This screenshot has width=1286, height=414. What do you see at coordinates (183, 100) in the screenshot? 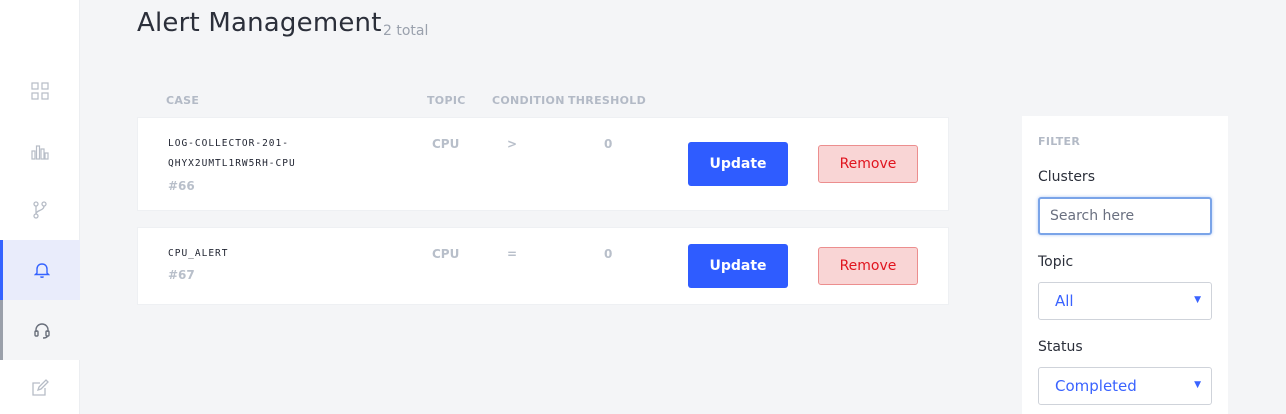
I see `column-header-case: CASE` at bounding box center [183, 100].